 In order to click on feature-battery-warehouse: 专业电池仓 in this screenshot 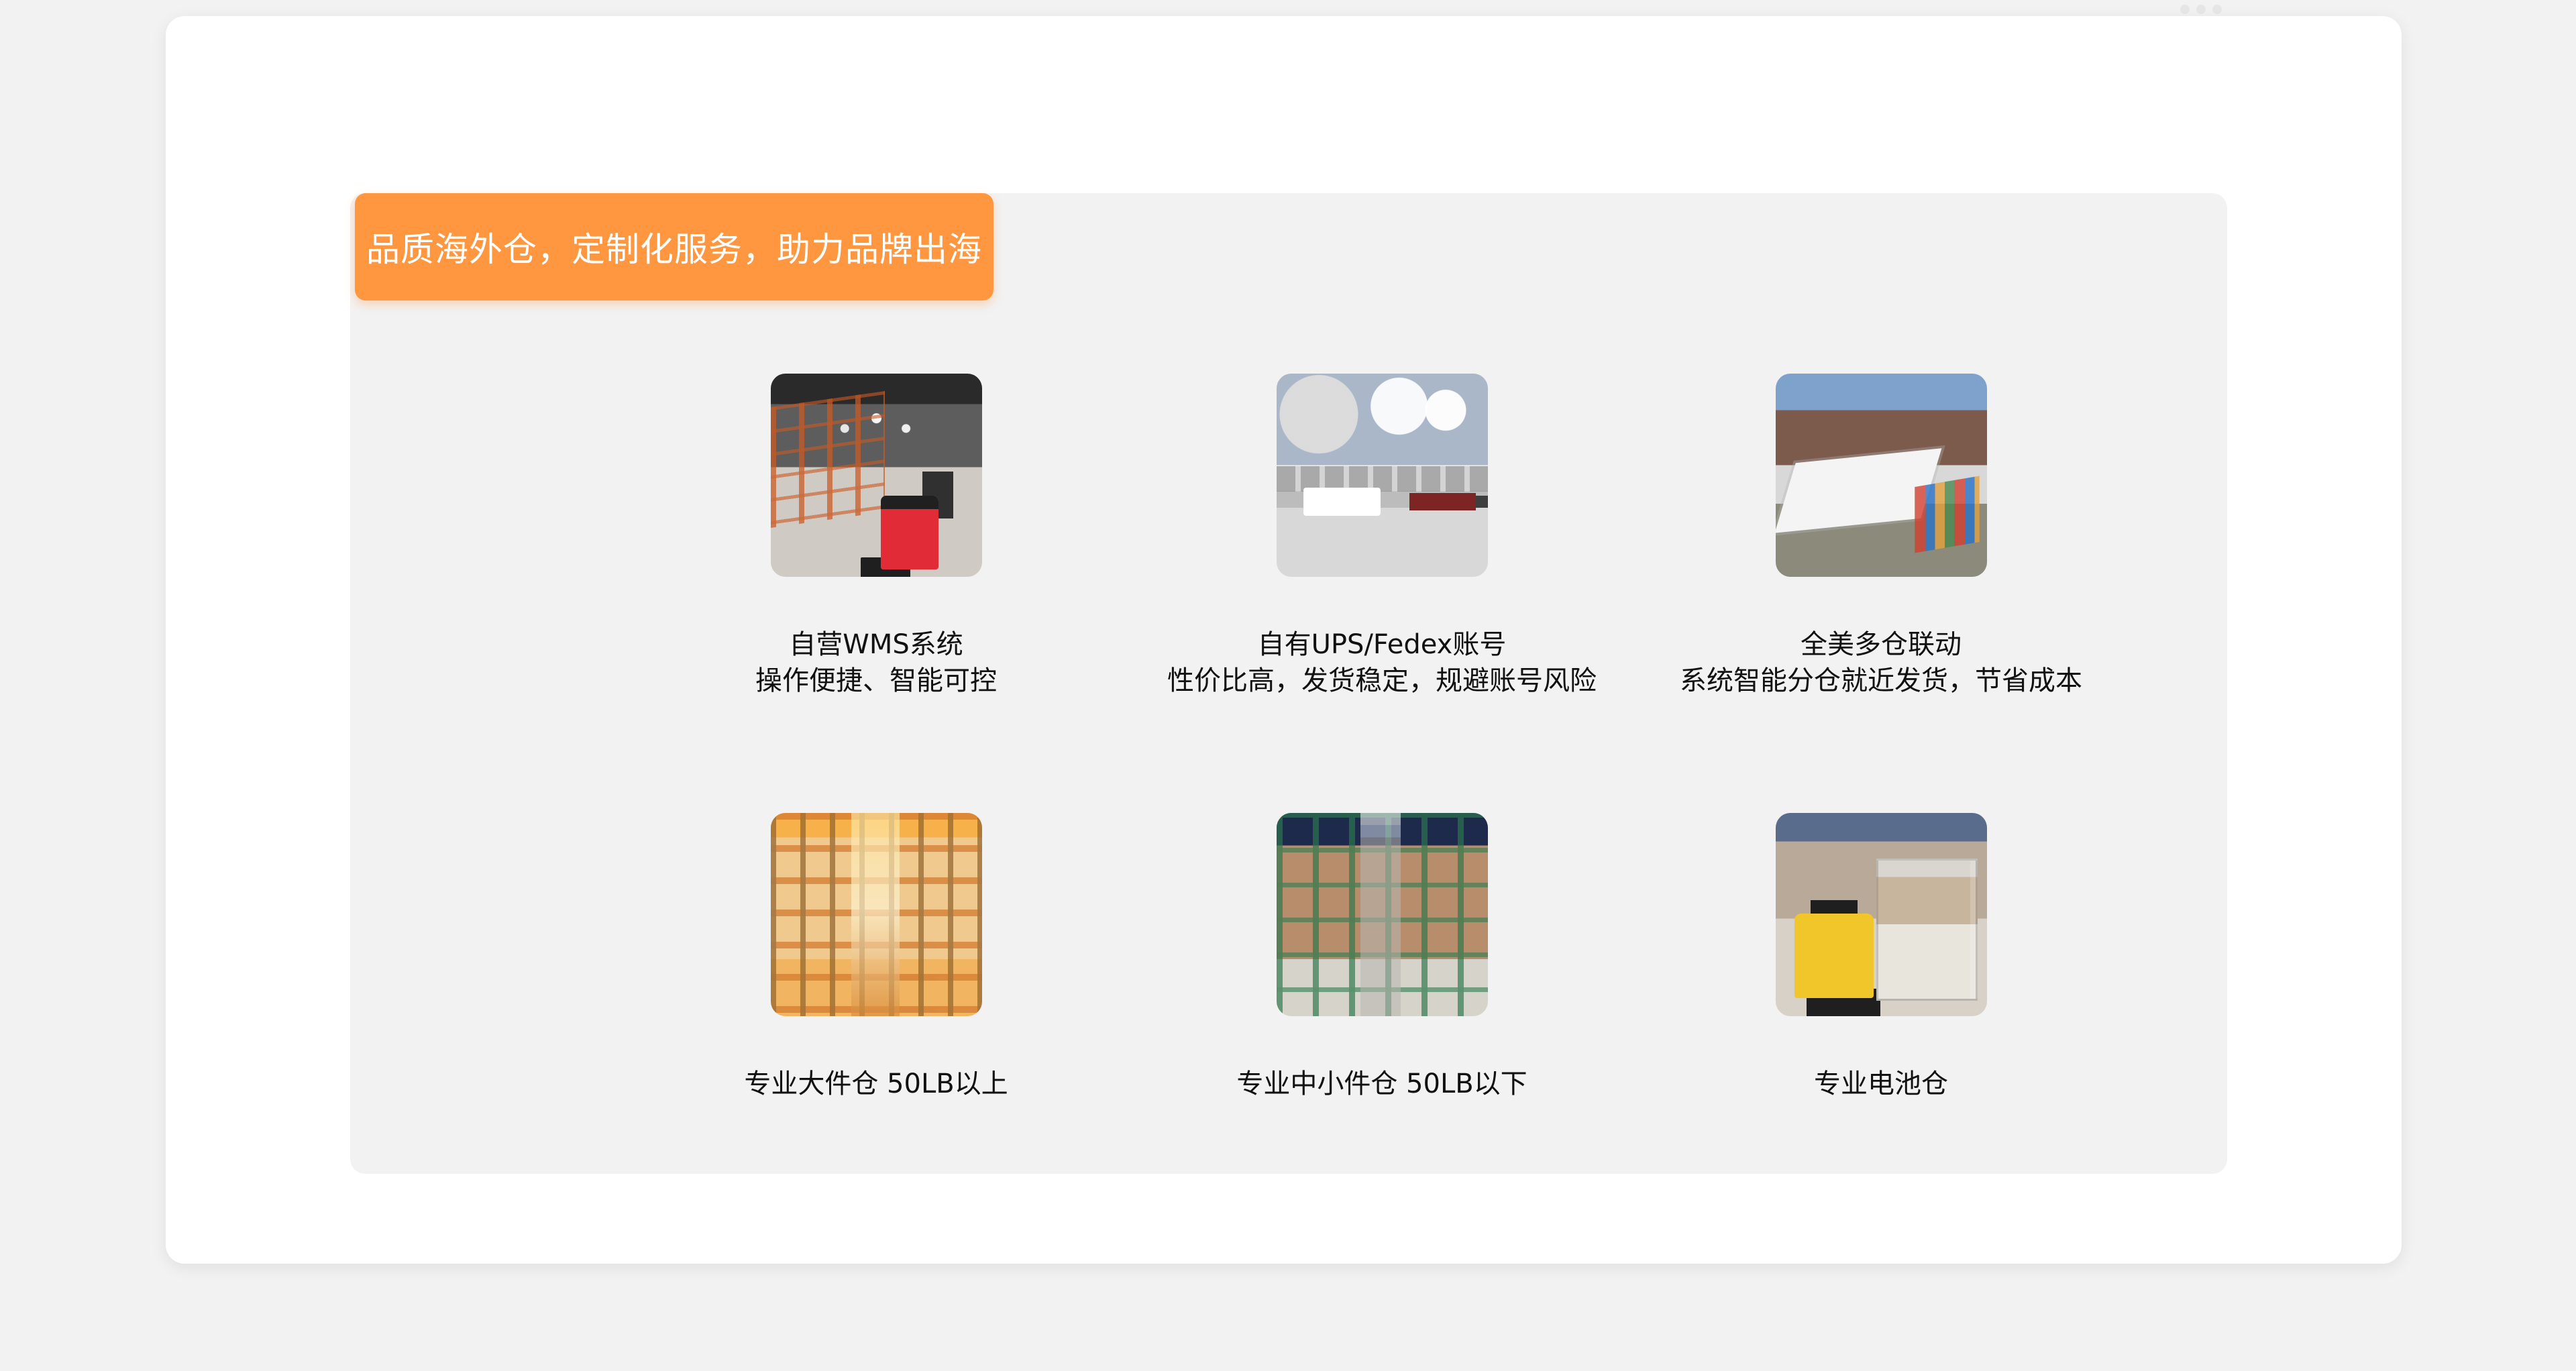, I will do `click(1881, 957)`.